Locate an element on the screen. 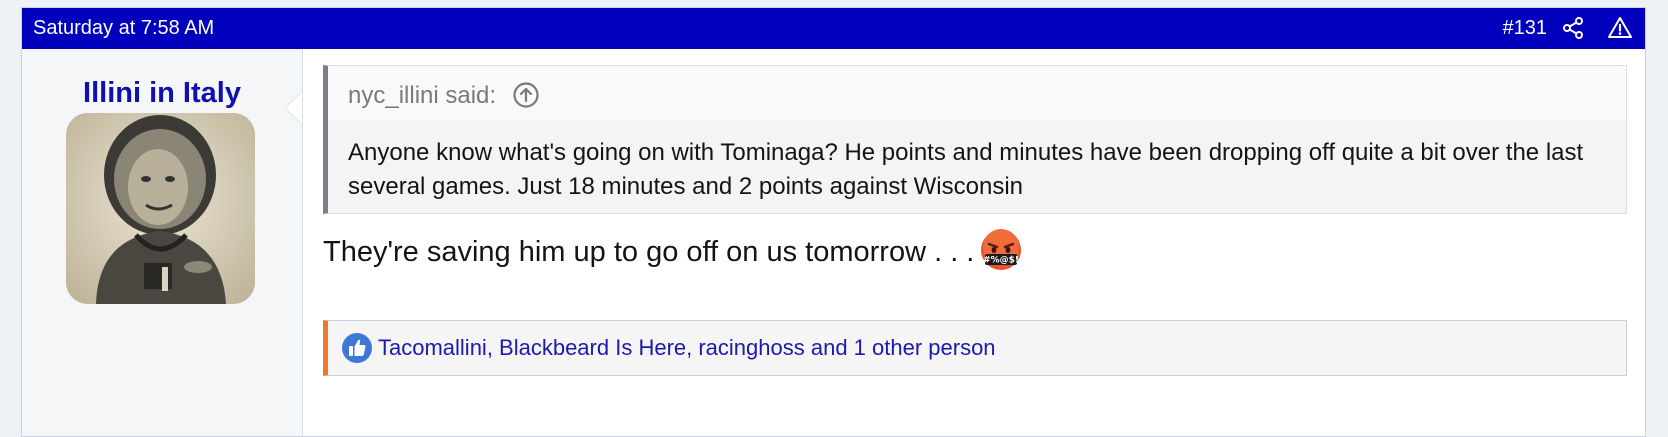 The image size is (1668, 437). quote-author: nyc_illini said: is located at coordinates (422, 96).